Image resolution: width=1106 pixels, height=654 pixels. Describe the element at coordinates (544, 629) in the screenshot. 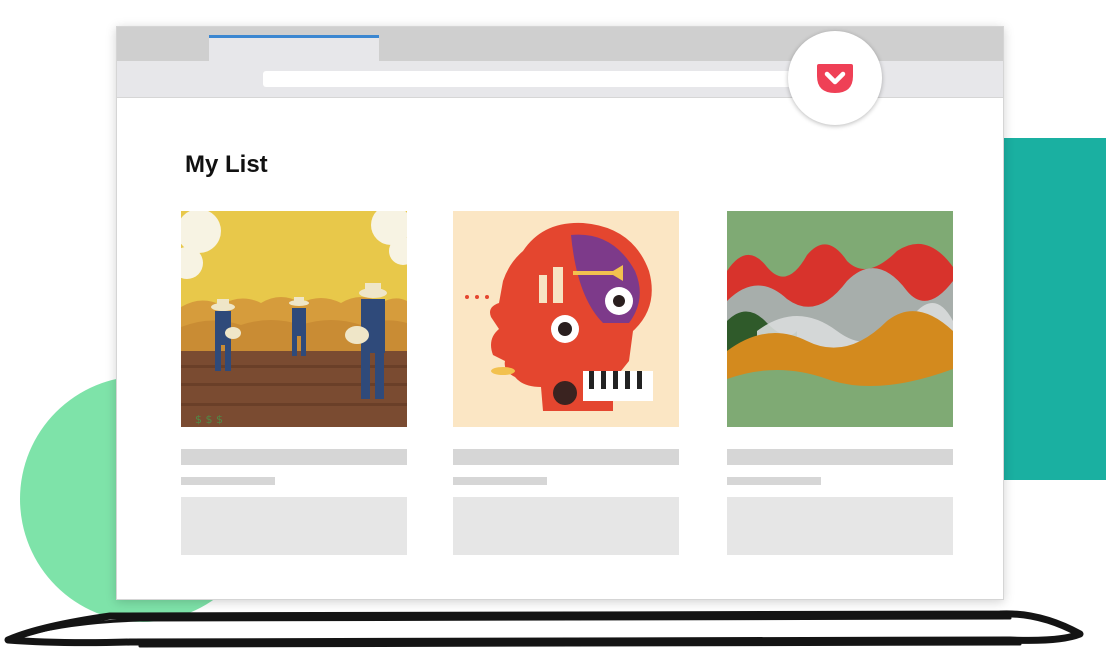

I see `brush-stroke-decoration` at that location.